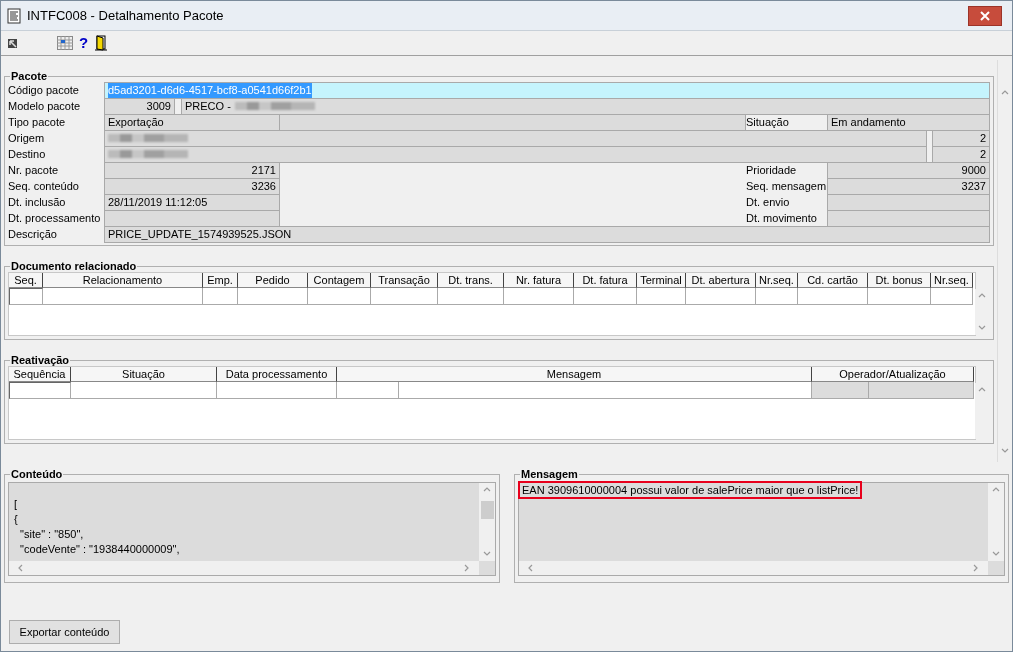  I want to click on scrollbar-thumb, so click(487, 510).